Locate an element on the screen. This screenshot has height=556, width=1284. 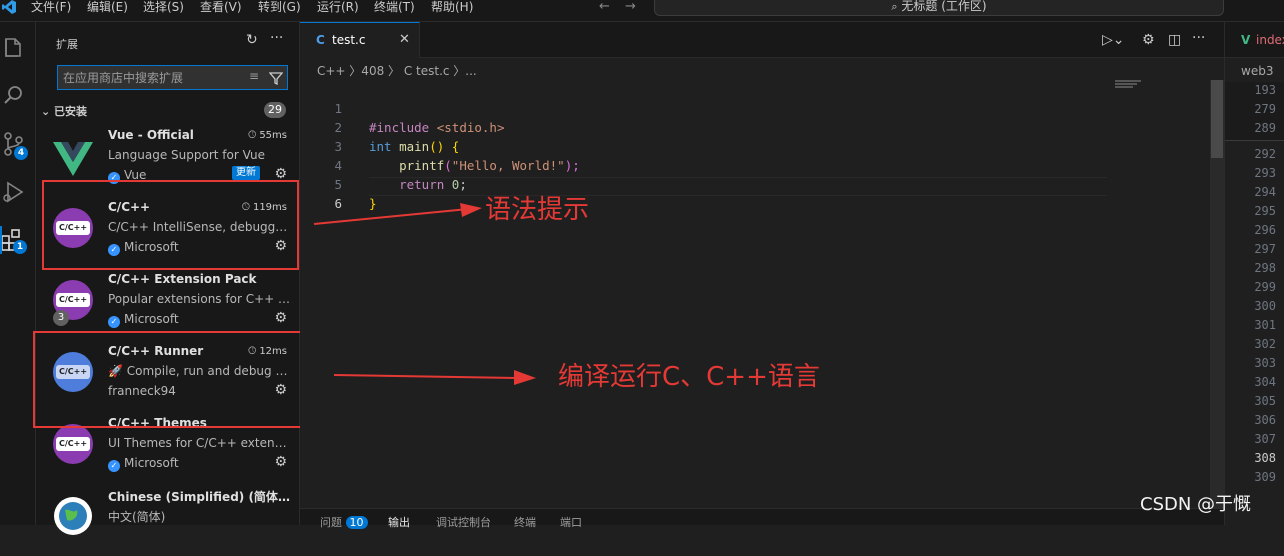
active-indicator is located at coordinates (1, 240).